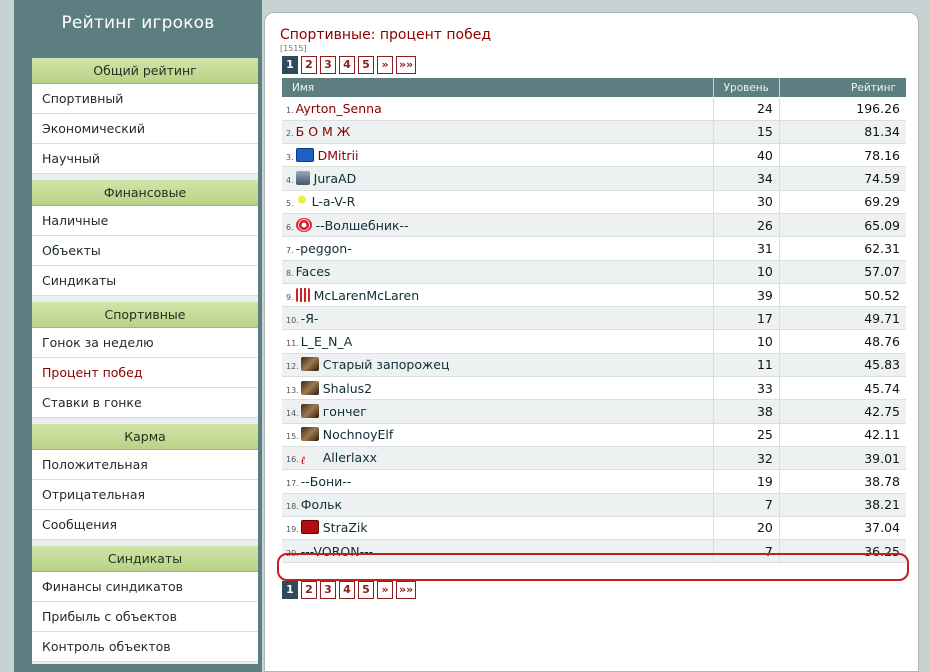 This screenshot has width=930, height=672. I want to click on table-row: 10. -Я- 17 49.71, so click(594, 318).